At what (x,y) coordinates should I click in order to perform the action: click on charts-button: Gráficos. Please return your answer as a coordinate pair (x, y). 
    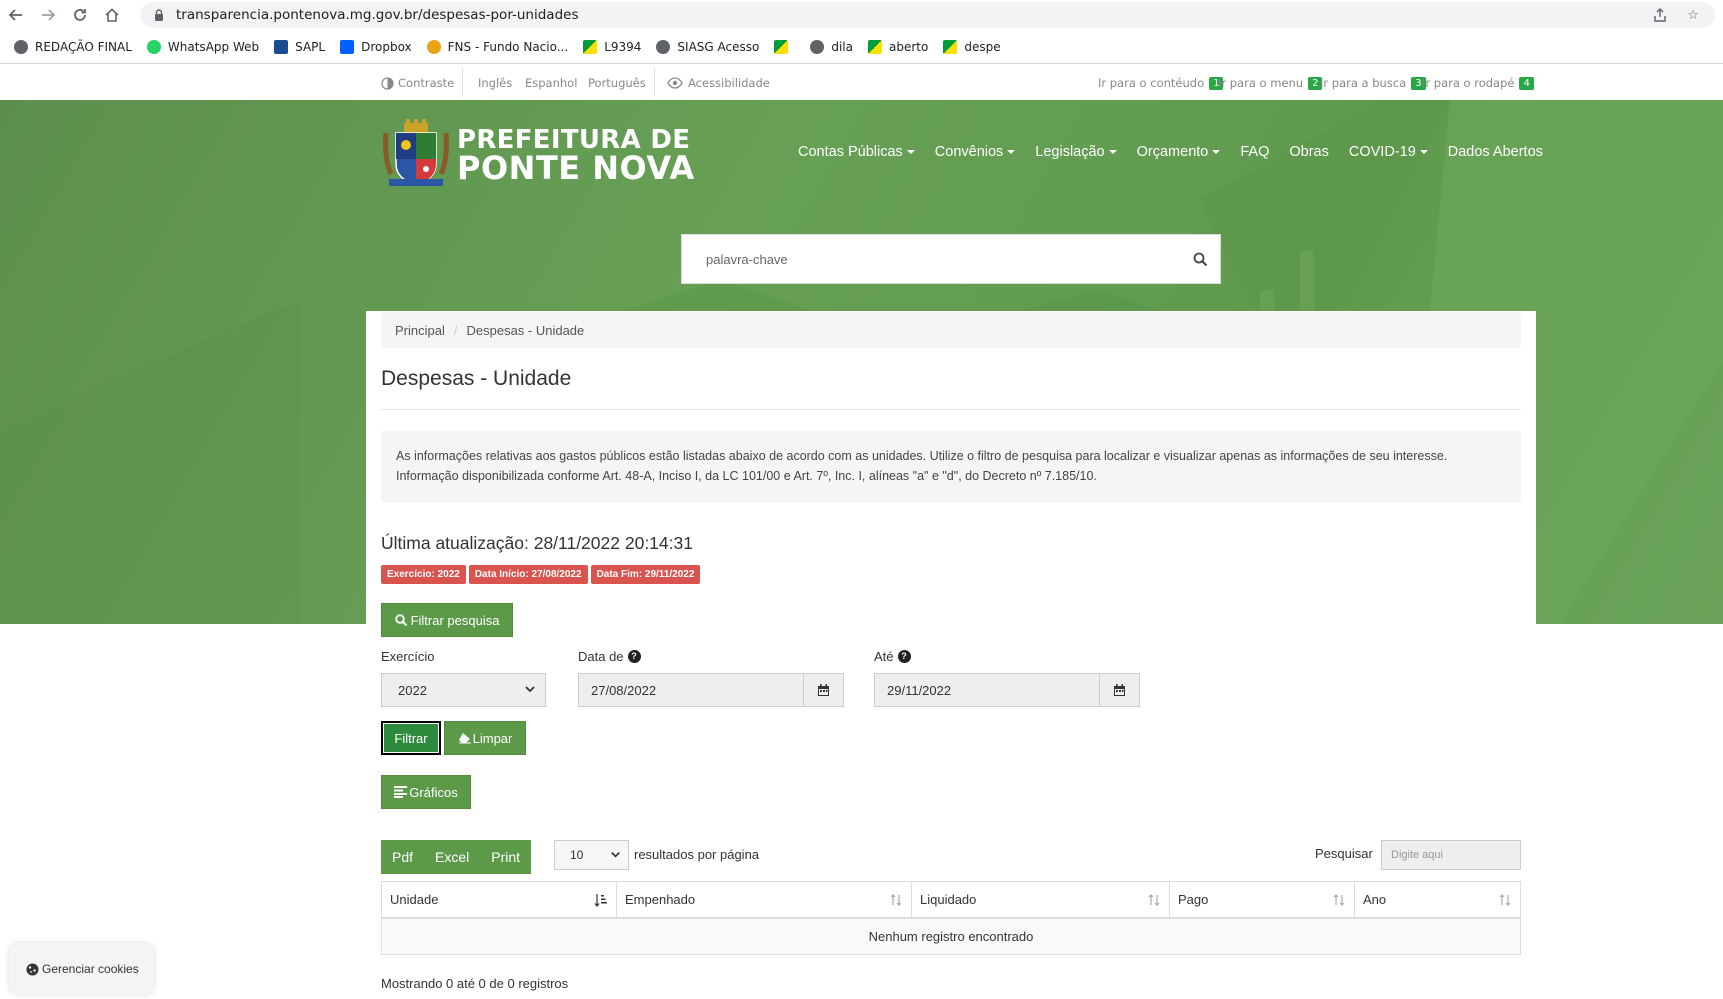
    Looking at the image, I should click on (426, 792).